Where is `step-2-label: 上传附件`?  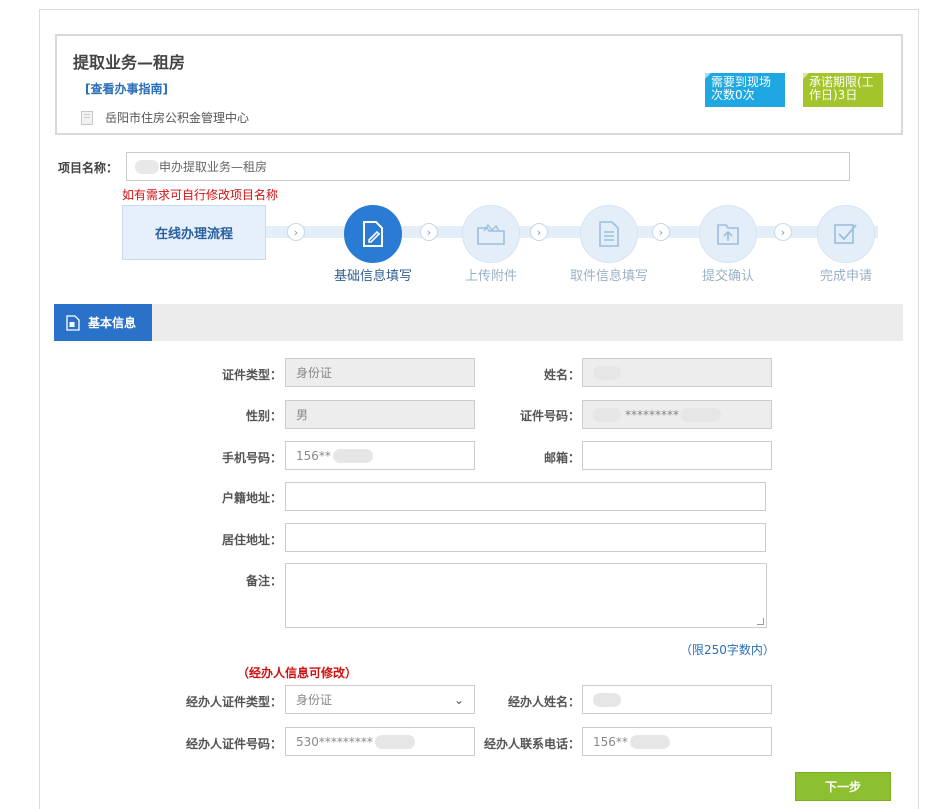
step-2-label: 上传附件 is located at coordinates (490, 276).